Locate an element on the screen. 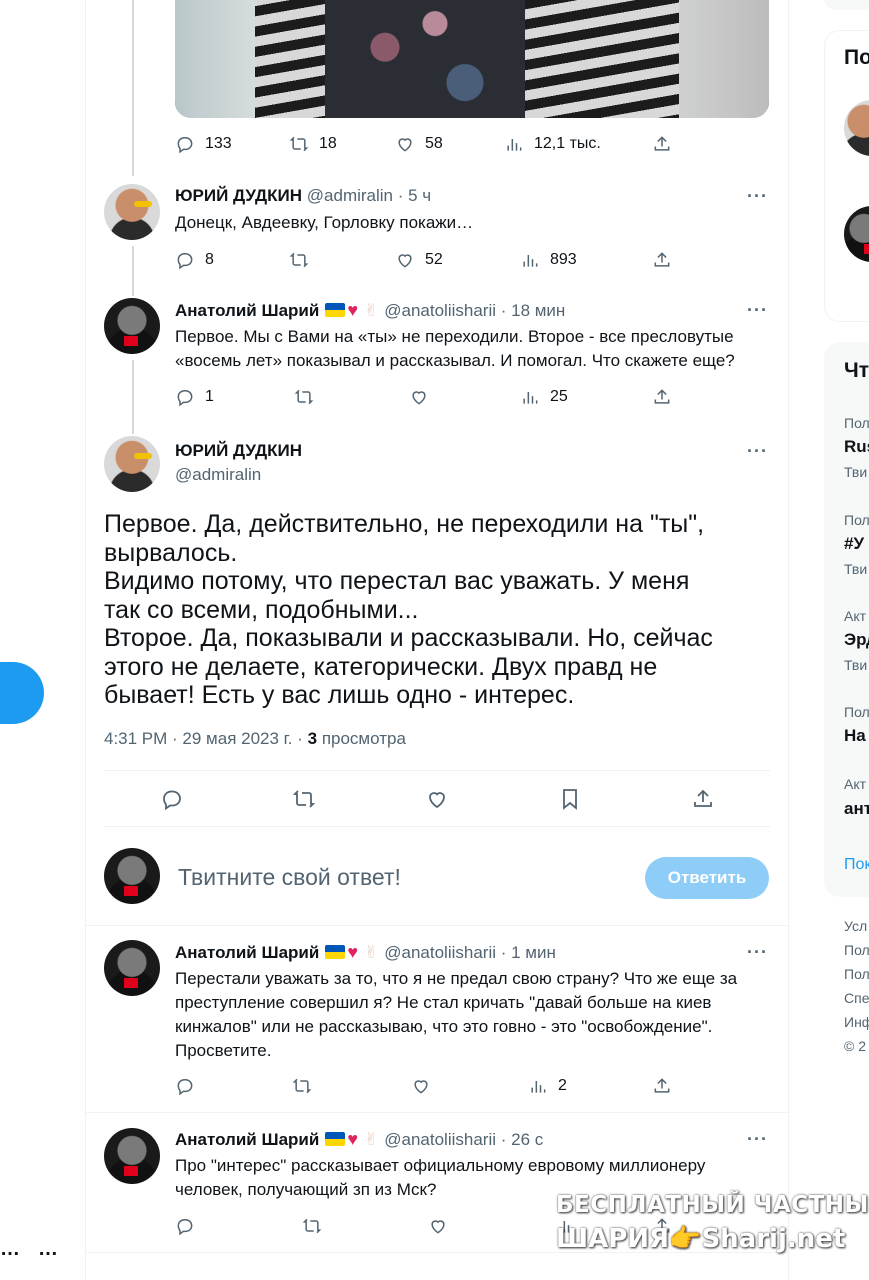  tweet-timestamp: 4:31 PM · 29 мая 2023 г. · 3 просмотра is located at coordinates (255, 739).